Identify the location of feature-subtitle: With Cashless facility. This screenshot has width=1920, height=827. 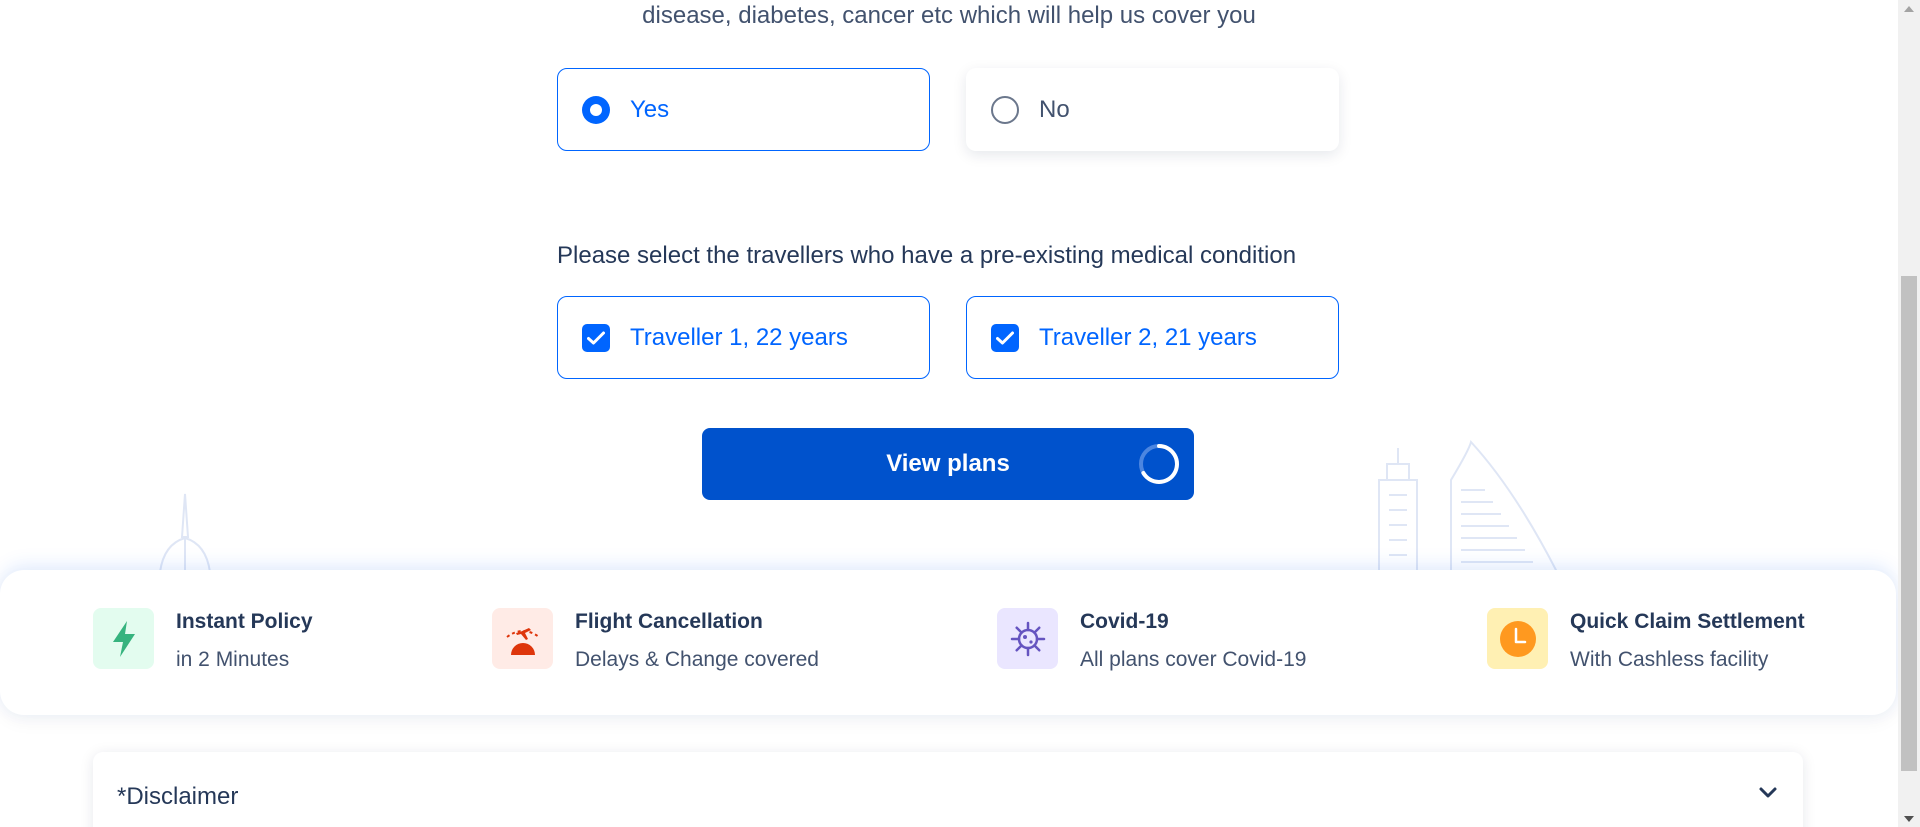
(1669, 659).